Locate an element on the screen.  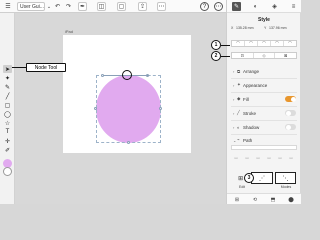
fill-toggle is located at coordinates (290, 99).